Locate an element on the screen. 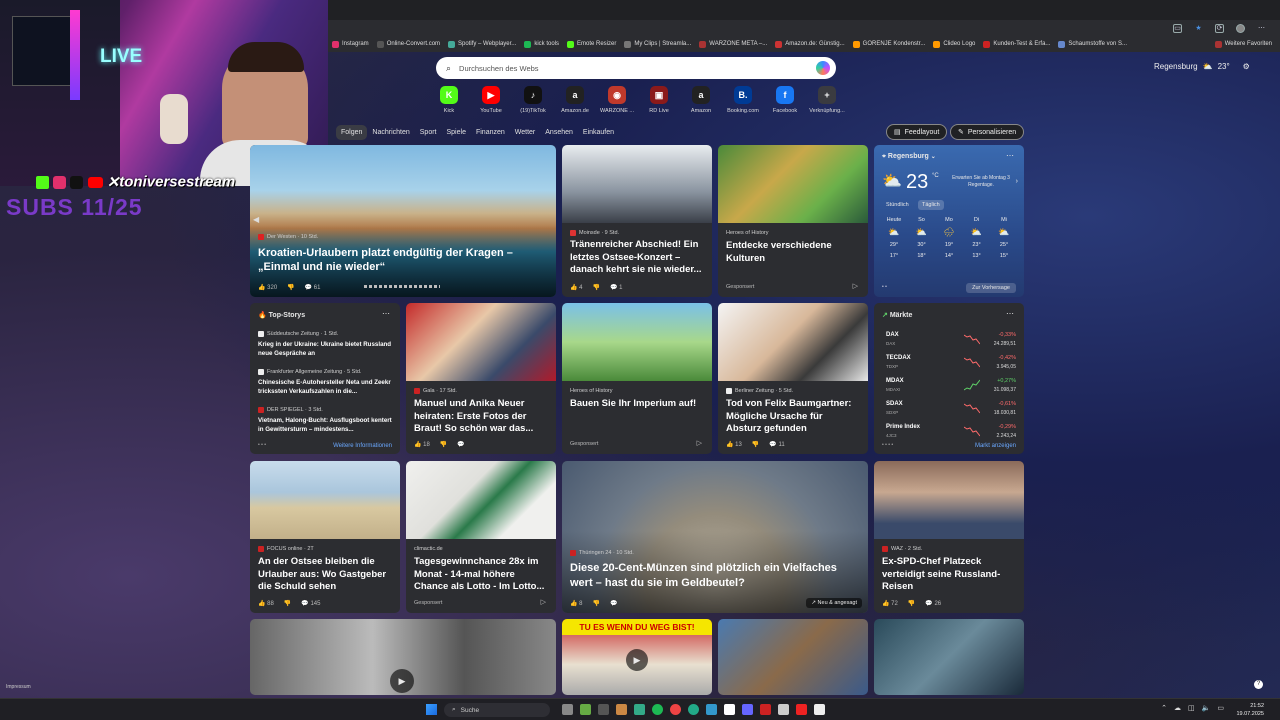  forecast-day: Mo 🌧 19° 14° is located at coordinates (949, 238).